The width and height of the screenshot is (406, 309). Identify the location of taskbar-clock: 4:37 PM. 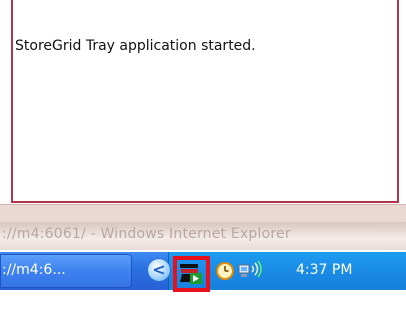
(324, 270).